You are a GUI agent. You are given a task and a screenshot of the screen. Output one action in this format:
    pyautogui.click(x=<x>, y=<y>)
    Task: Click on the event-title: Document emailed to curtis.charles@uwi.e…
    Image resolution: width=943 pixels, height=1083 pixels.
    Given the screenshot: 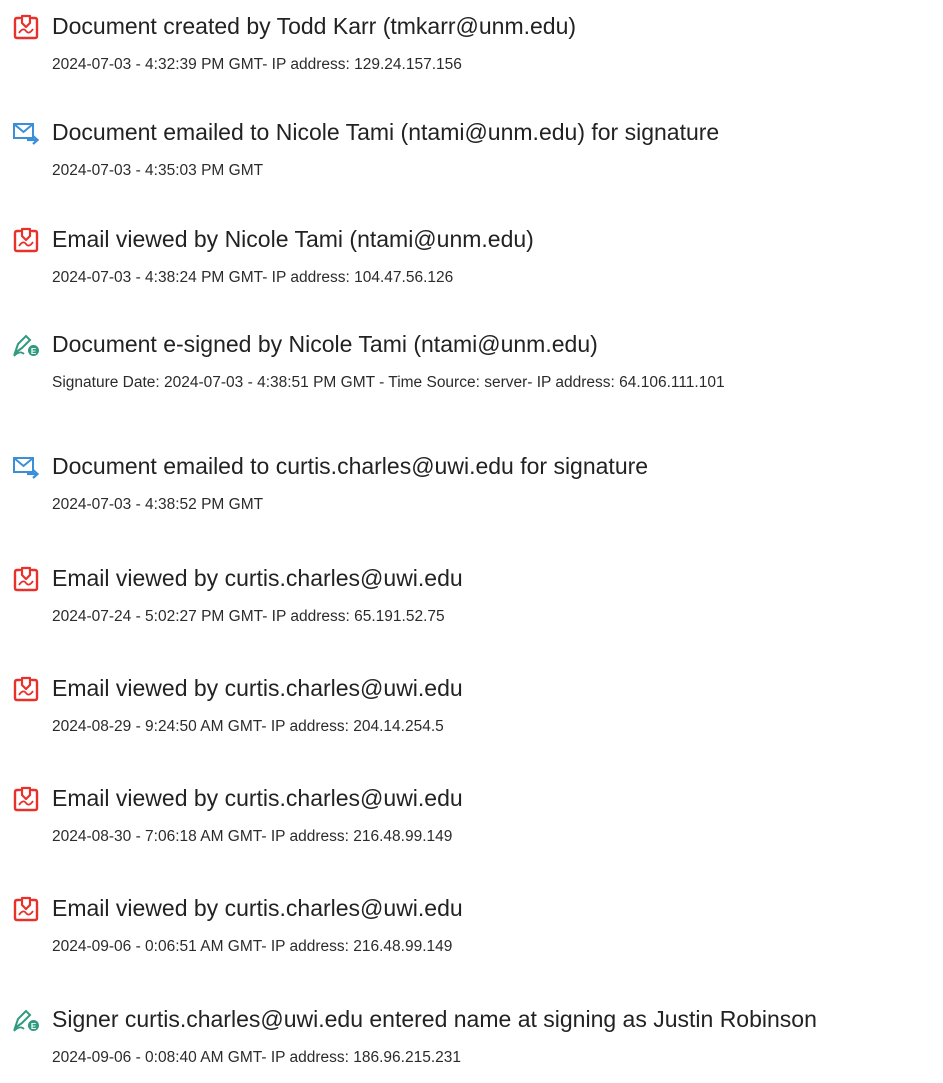 What is the action you would take?
    pyautogui.click(x=350, y=466)
    